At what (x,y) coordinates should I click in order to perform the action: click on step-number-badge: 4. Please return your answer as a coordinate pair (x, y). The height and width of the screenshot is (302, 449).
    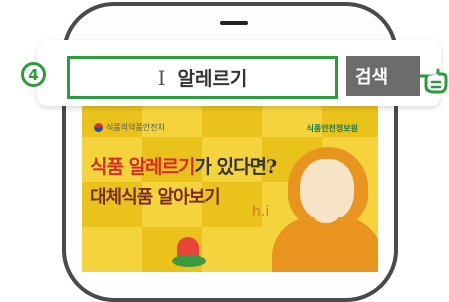
    Looking at the image, I should click on (33, 74).